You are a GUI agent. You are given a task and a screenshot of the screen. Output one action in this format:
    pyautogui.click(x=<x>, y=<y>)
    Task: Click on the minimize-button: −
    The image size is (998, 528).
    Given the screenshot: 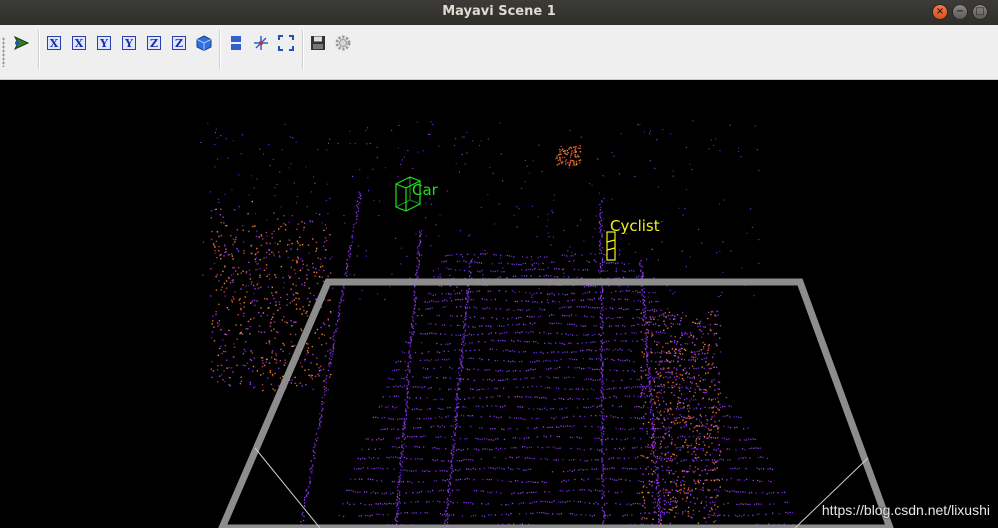 What is the action you would take?
    pyautogui.click(x=960, y=12)
    